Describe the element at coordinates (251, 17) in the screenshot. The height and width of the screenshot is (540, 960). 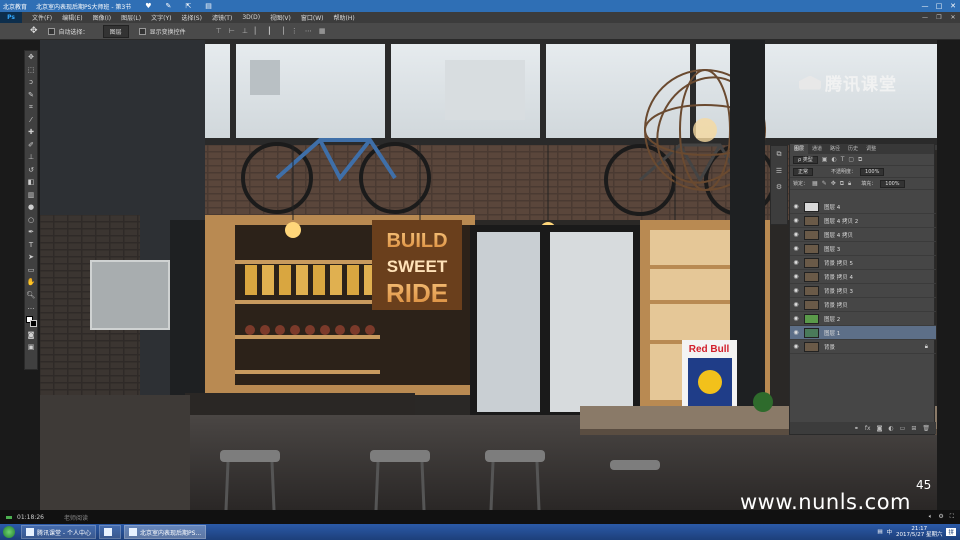
I see `menu-3d: 3D(D)` at that location.